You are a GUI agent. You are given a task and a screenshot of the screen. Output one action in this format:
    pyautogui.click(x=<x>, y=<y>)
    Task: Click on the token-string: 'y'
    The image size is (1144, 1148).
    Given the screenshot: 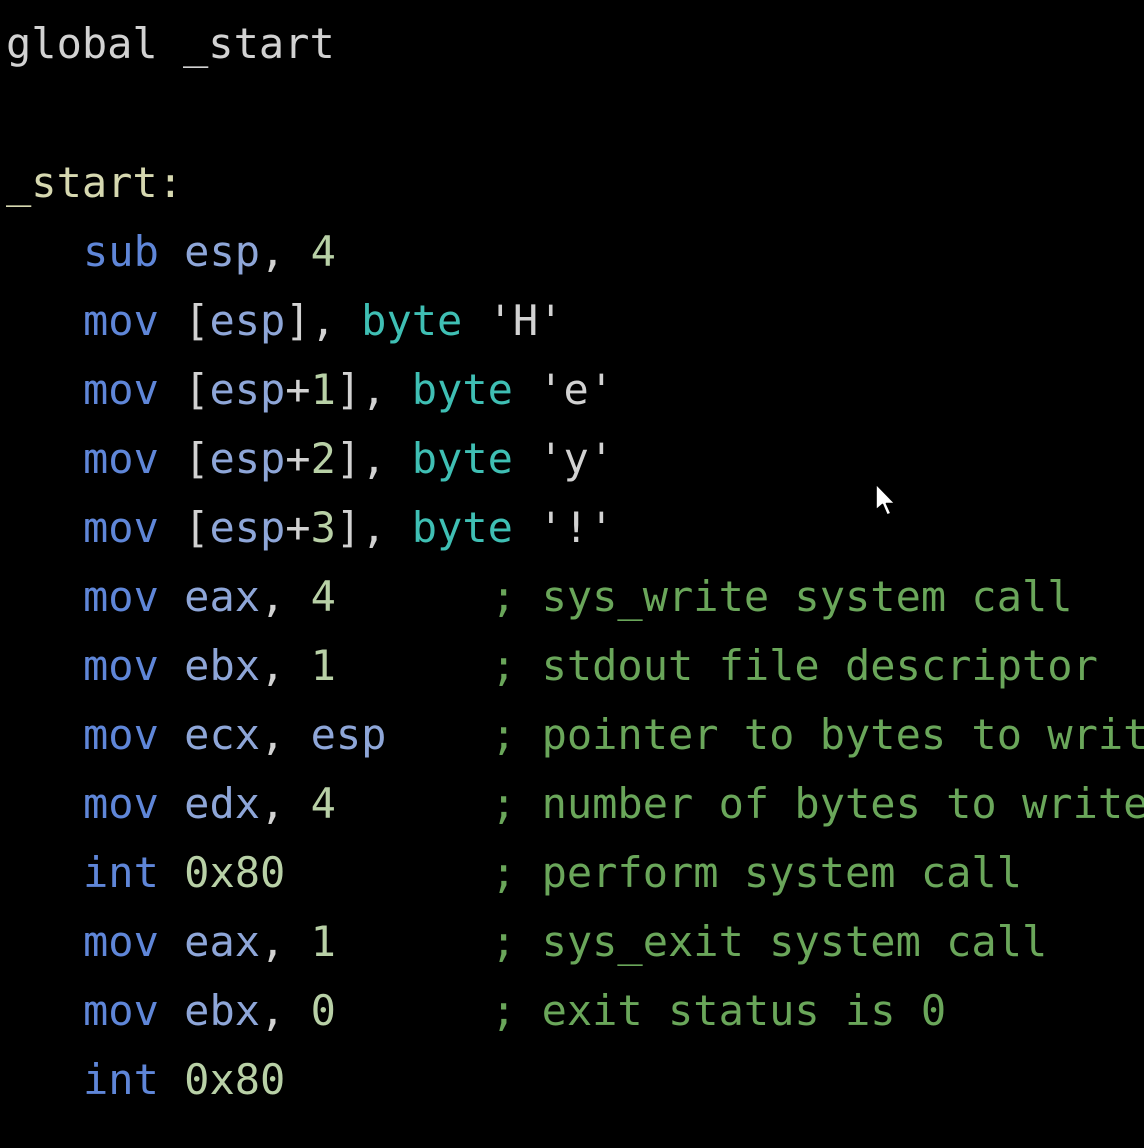 What is the action you would take?
    pyautogui.click(x=576, y=458)
    